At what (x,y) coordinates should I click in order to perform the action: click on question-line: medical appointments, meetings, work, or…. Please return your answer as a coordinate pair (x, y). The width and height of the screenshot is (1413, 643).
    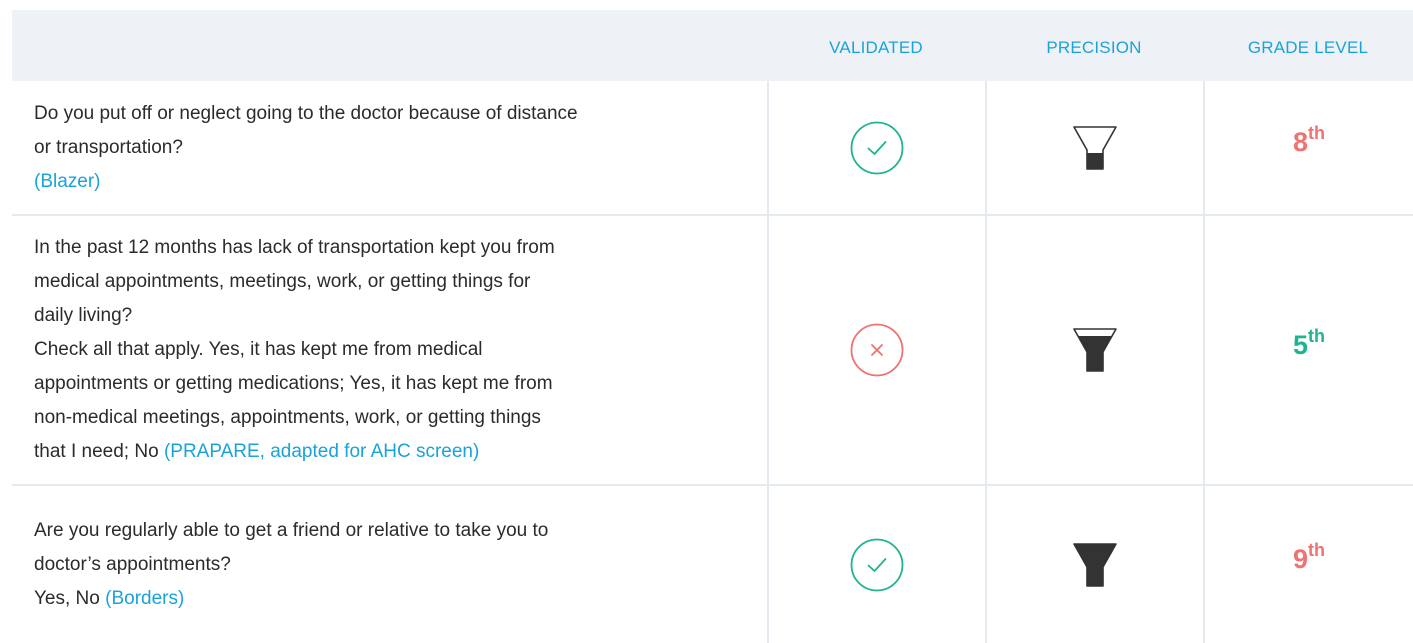
    Looking at the image, I should click on (282, 281).